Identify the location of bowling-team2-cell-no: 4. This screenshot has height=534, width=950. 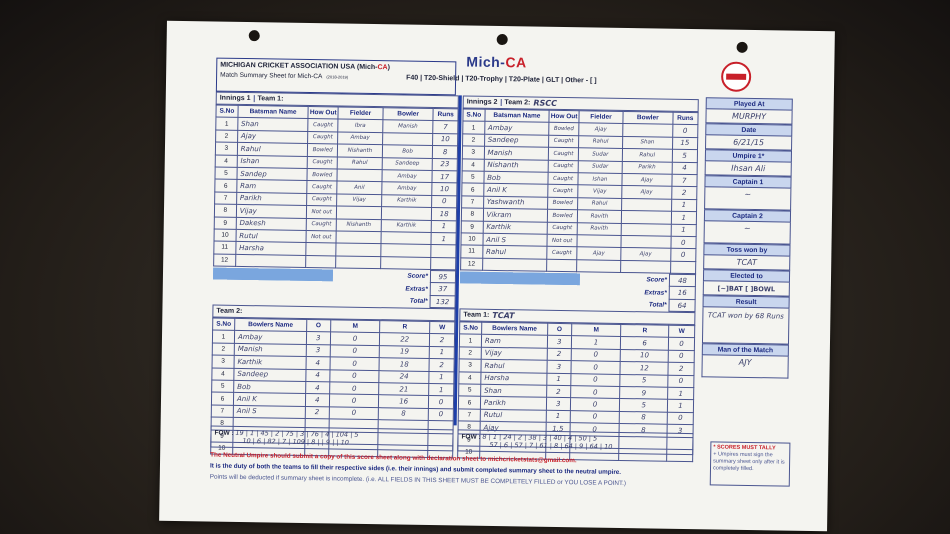
(222, 374).